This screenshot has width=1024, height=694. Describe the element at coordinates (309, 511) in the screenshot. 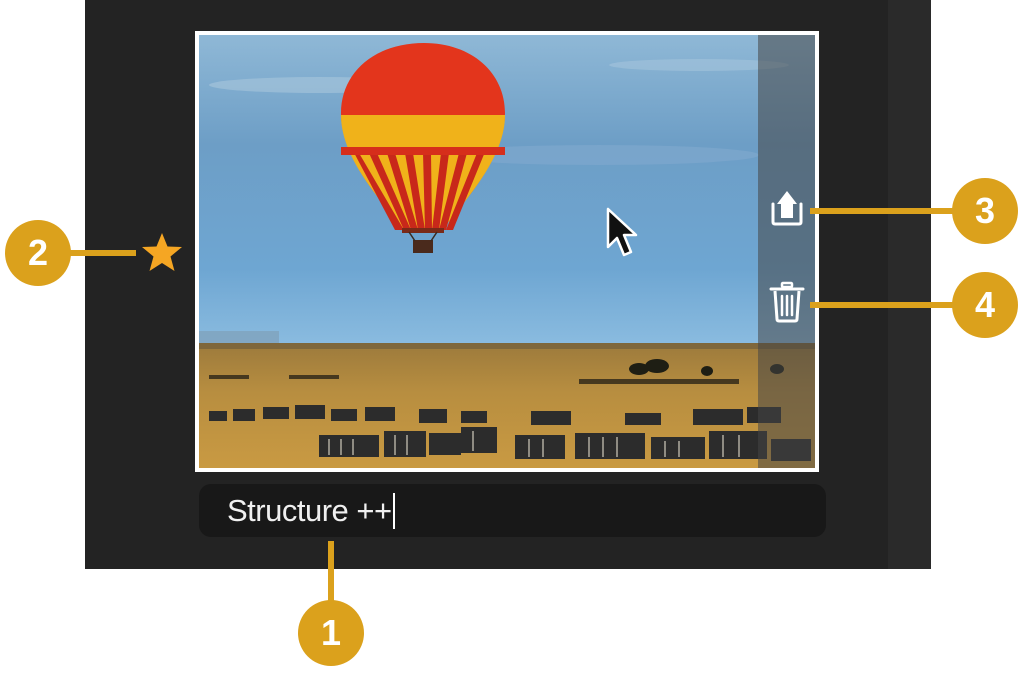

I see `caption-text: Structure ++` at that location.